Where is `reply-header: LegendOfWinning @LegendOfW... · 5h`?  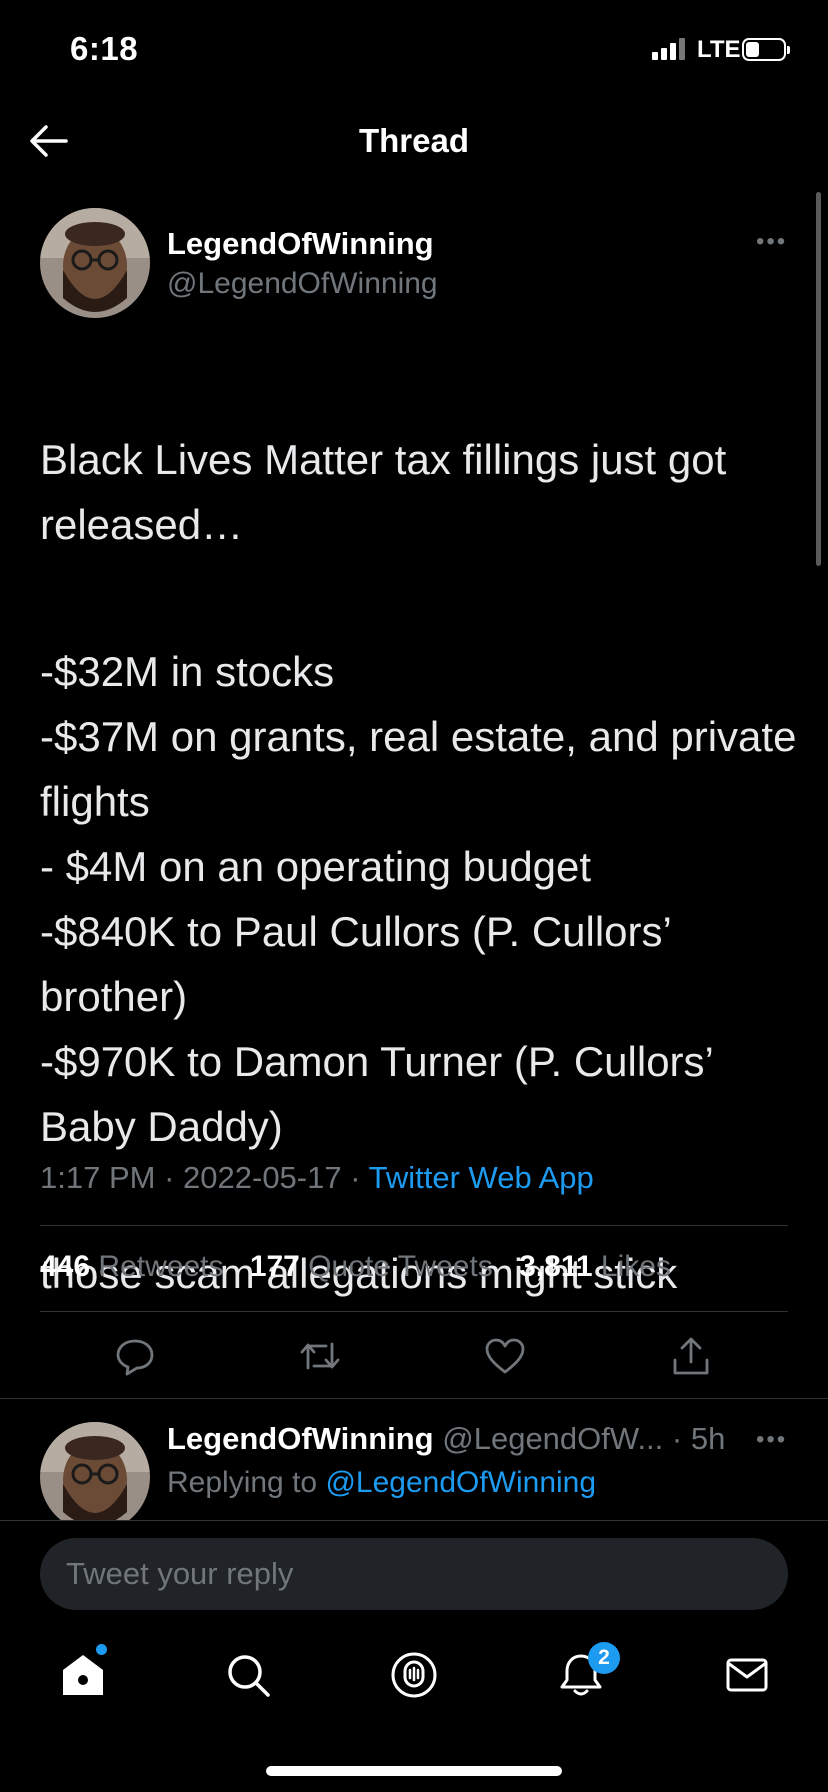 reply-header: LegendOfWinning @LegendOfW... · 5h is located at coordinates (446, 1439).